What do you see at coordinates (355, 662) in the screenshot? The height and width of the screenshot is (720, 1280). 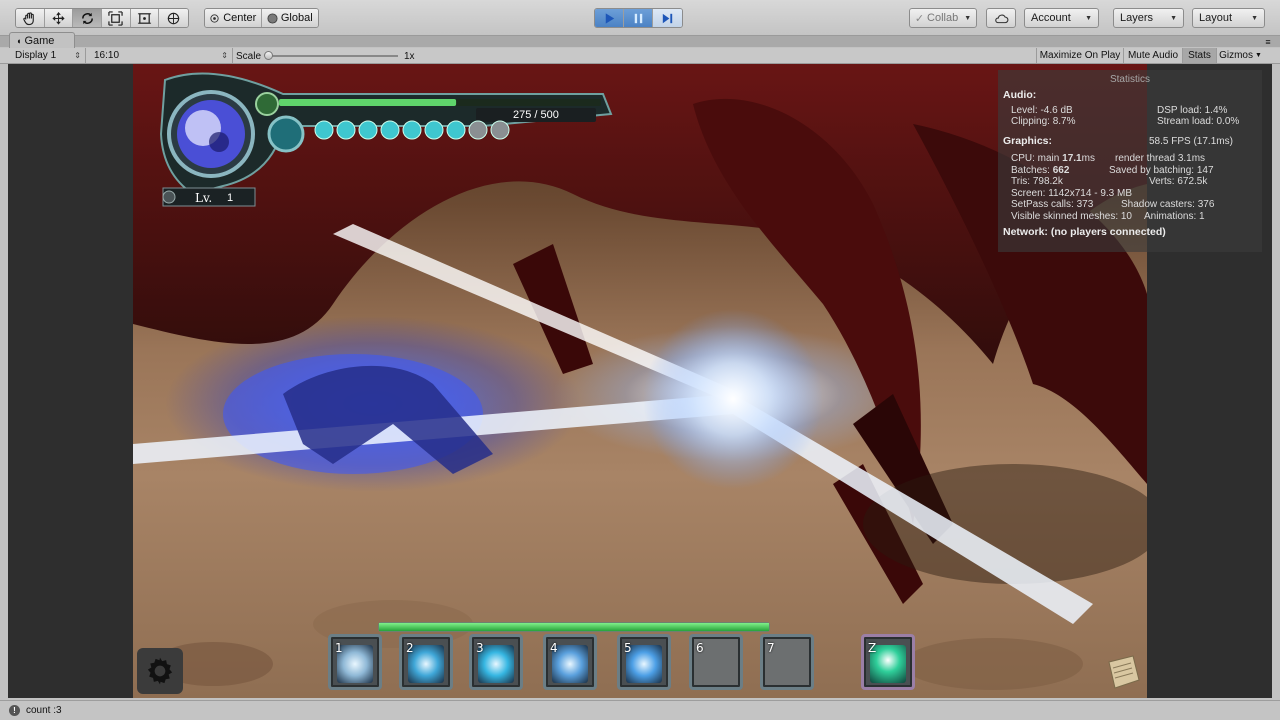 I see `skill-slot-1: 1` at bounding box center [355, 662].